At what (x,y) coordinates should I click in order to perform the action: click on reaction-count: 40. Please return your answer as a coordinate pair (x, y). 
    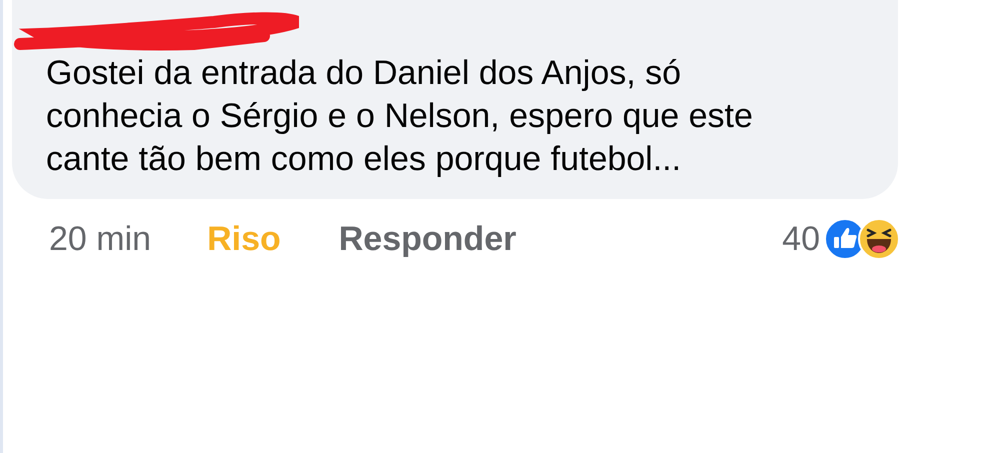
    Looking at the image, I should click on (801, 239).